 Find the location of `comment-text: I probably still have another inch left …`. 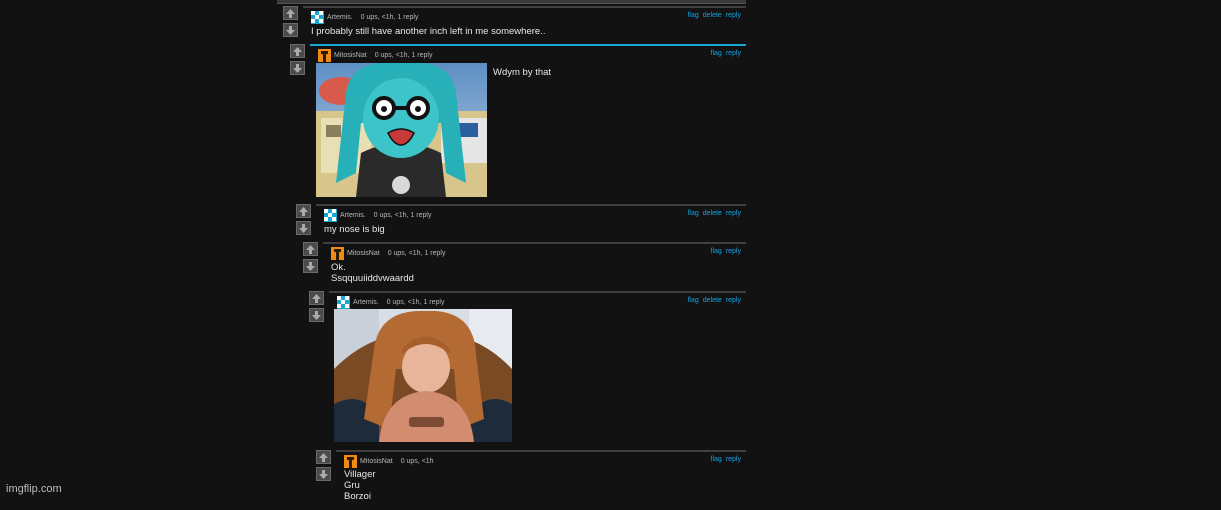

comment-text: I probably still have another inch left … is located at coordinates (428, 31).